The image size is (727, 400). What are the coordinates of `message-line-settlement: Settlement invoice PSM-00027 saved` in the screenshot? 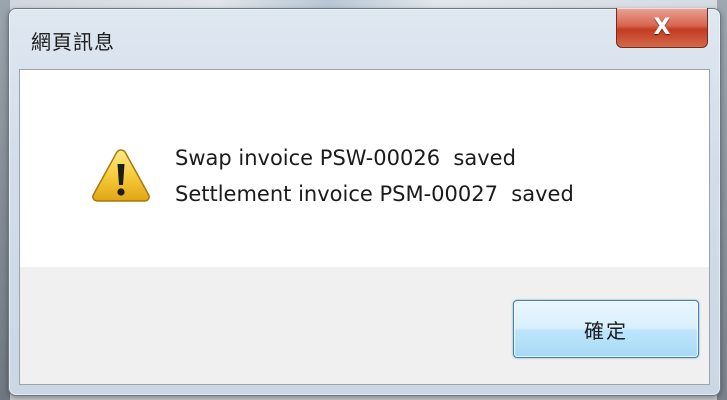 It's located at (374, 194).